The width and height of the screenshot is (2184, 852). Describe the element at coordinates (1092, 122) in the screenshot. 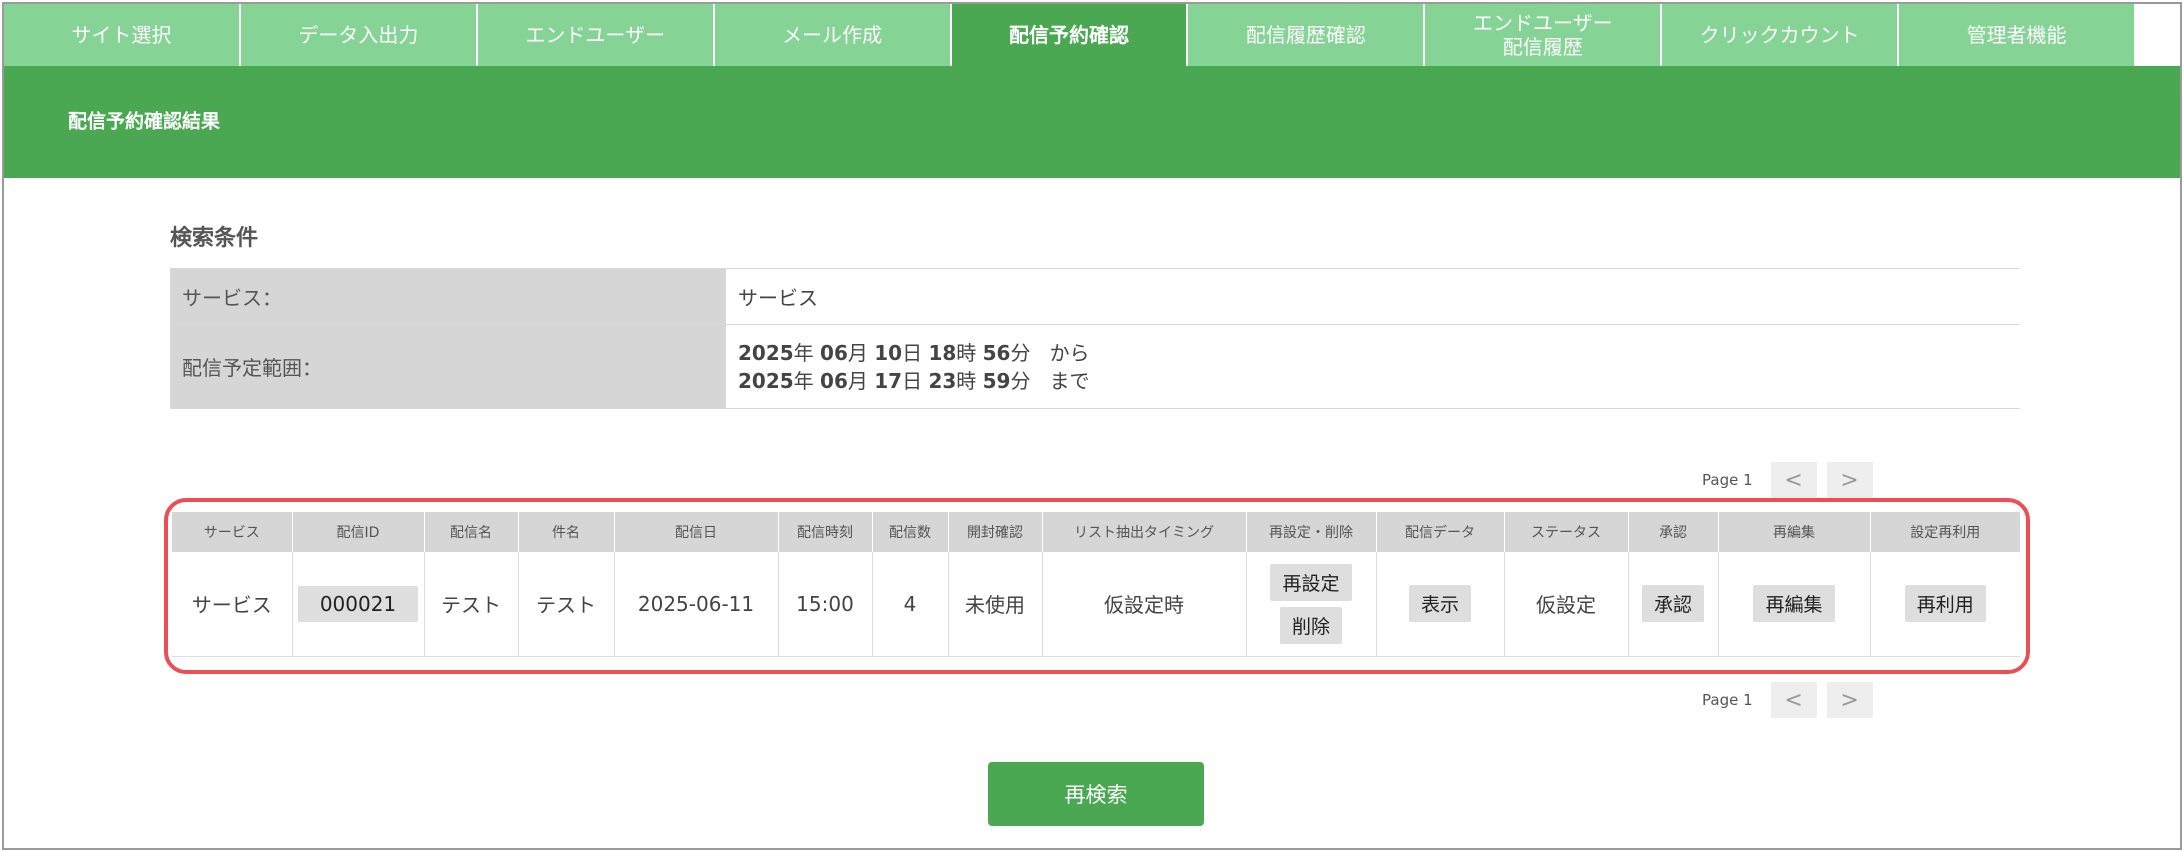

I see `header-band: 配信予約確認結果` at that location.